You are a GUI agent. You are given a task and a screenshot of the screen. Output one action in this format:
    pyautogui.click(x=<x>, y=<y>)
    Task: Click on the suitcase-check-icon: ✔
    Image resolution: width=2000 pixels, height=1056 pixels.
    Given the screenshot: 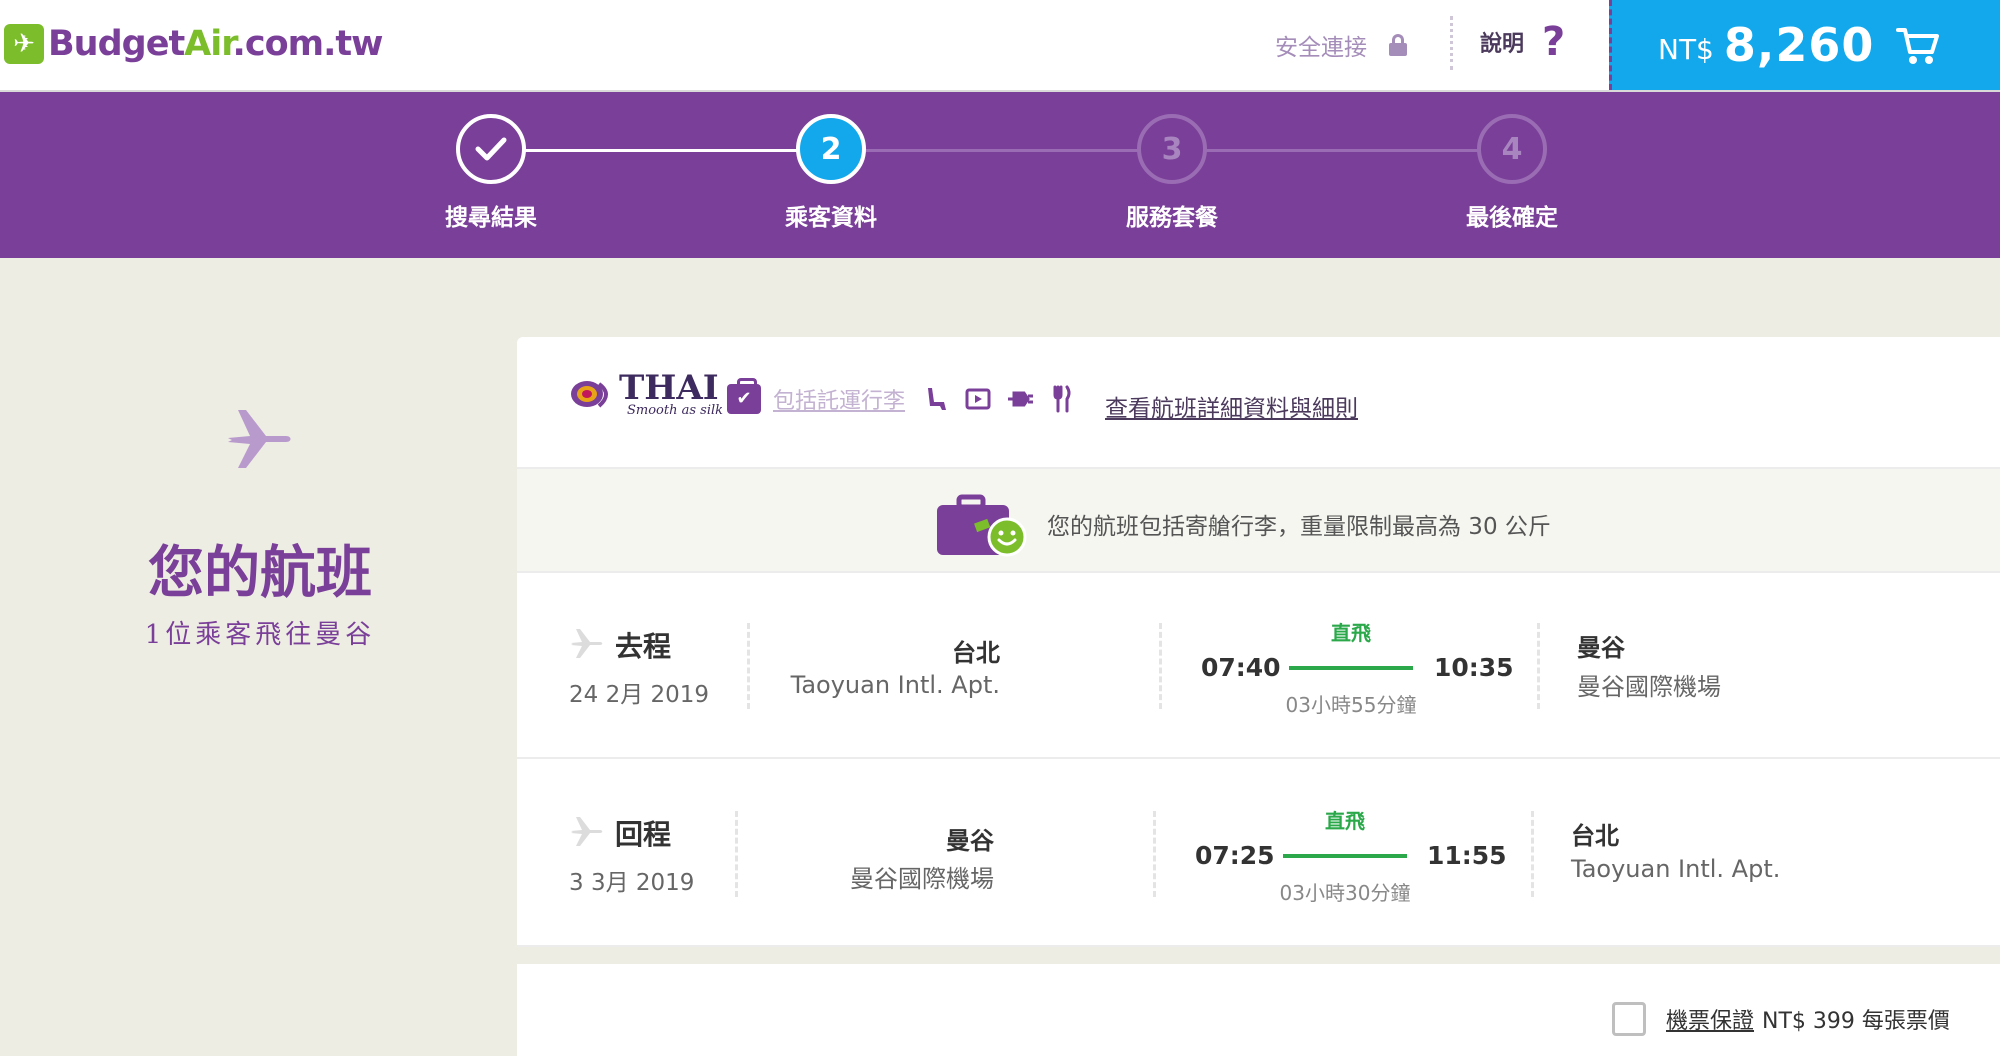 What is the action you would take?
    pyautogui.click(x=744, y=396)
    